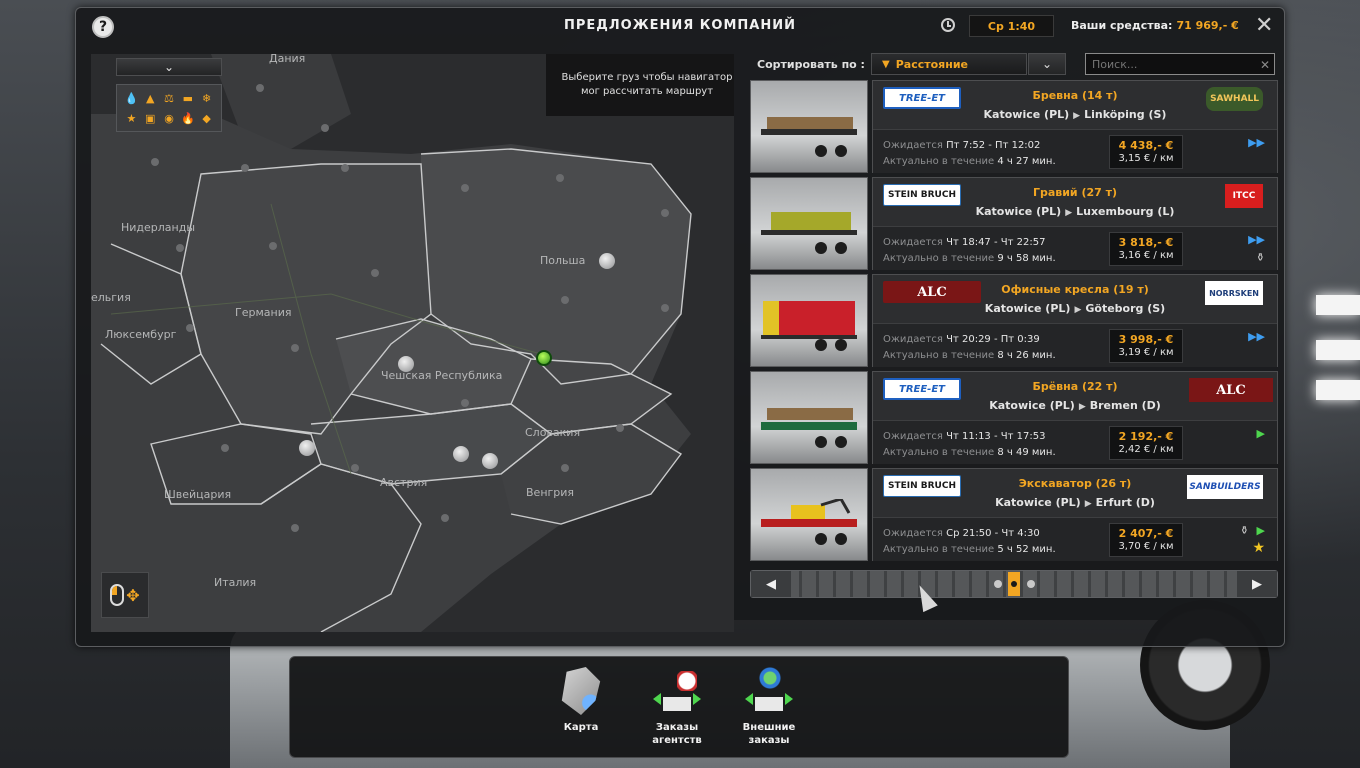  What do you see at coordinates (771, 584) in the screenshot?
I see `previous-page-button: ◀` at bounding box center [771, 584].